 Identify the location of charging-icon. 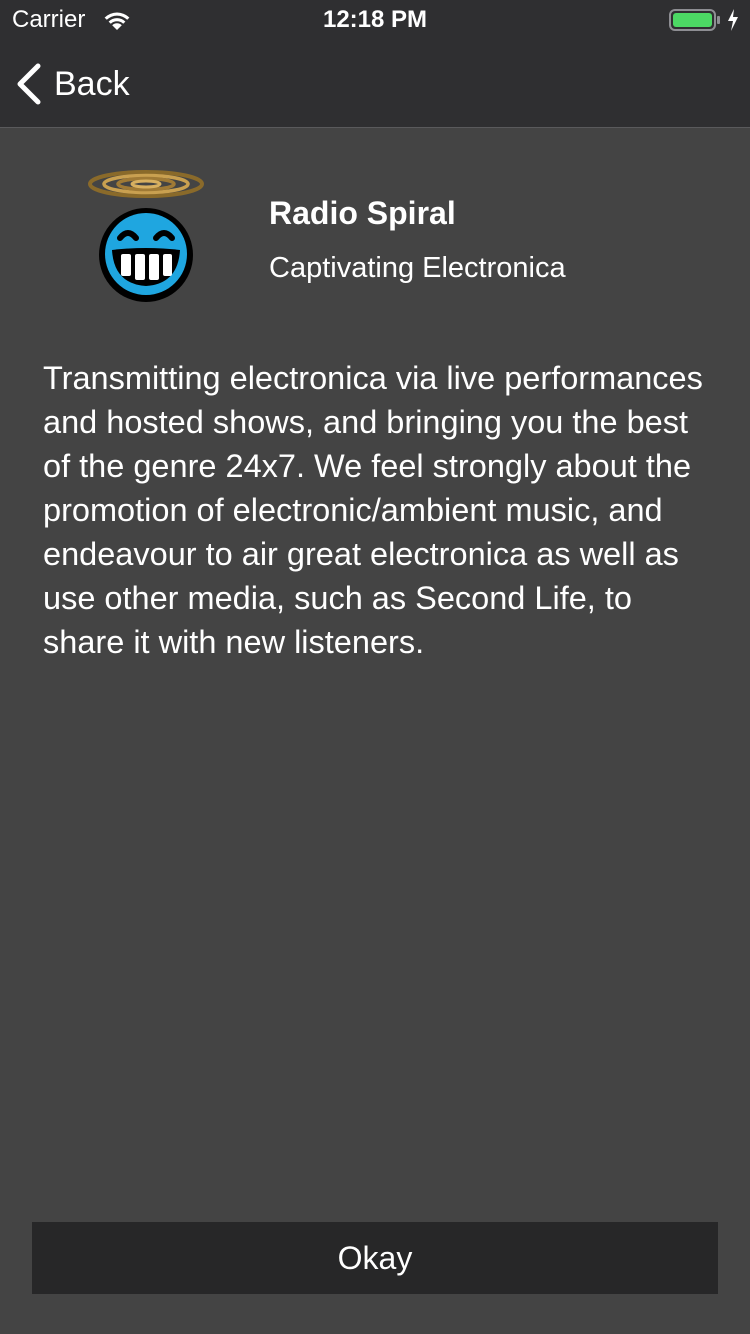
(733, 20).